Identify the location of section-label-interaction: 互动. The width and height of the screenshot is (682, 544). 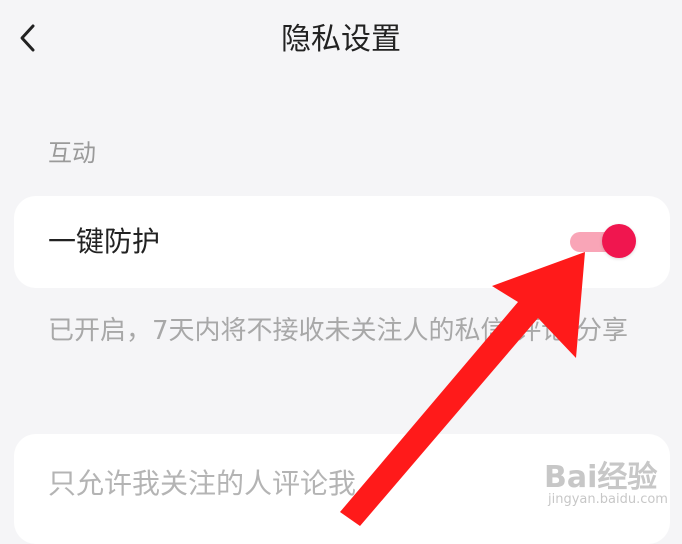
(72, 153).